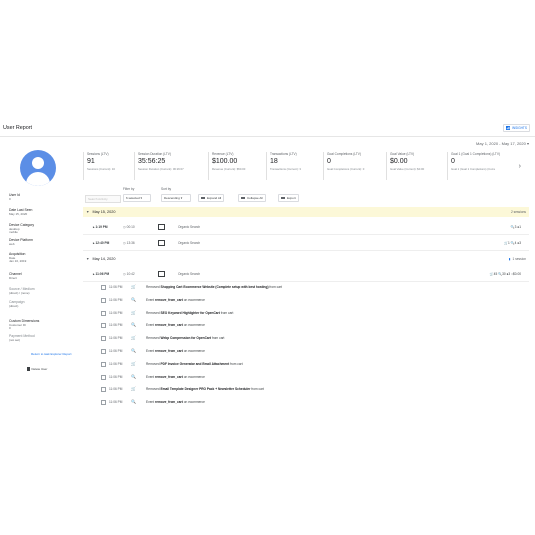  I want to click on sort-by-select: Descending ▾, so click(176, 198).